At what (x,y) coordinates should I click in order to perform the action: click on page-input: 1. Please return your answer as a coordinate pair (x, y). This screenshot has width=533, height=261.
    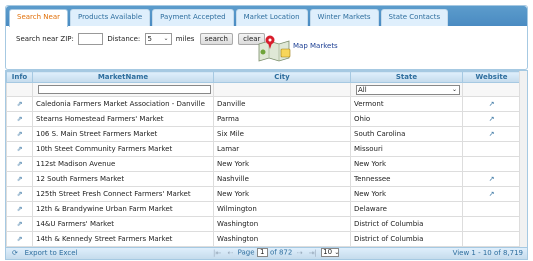
    Looking at the image, I should click on (262, 252).